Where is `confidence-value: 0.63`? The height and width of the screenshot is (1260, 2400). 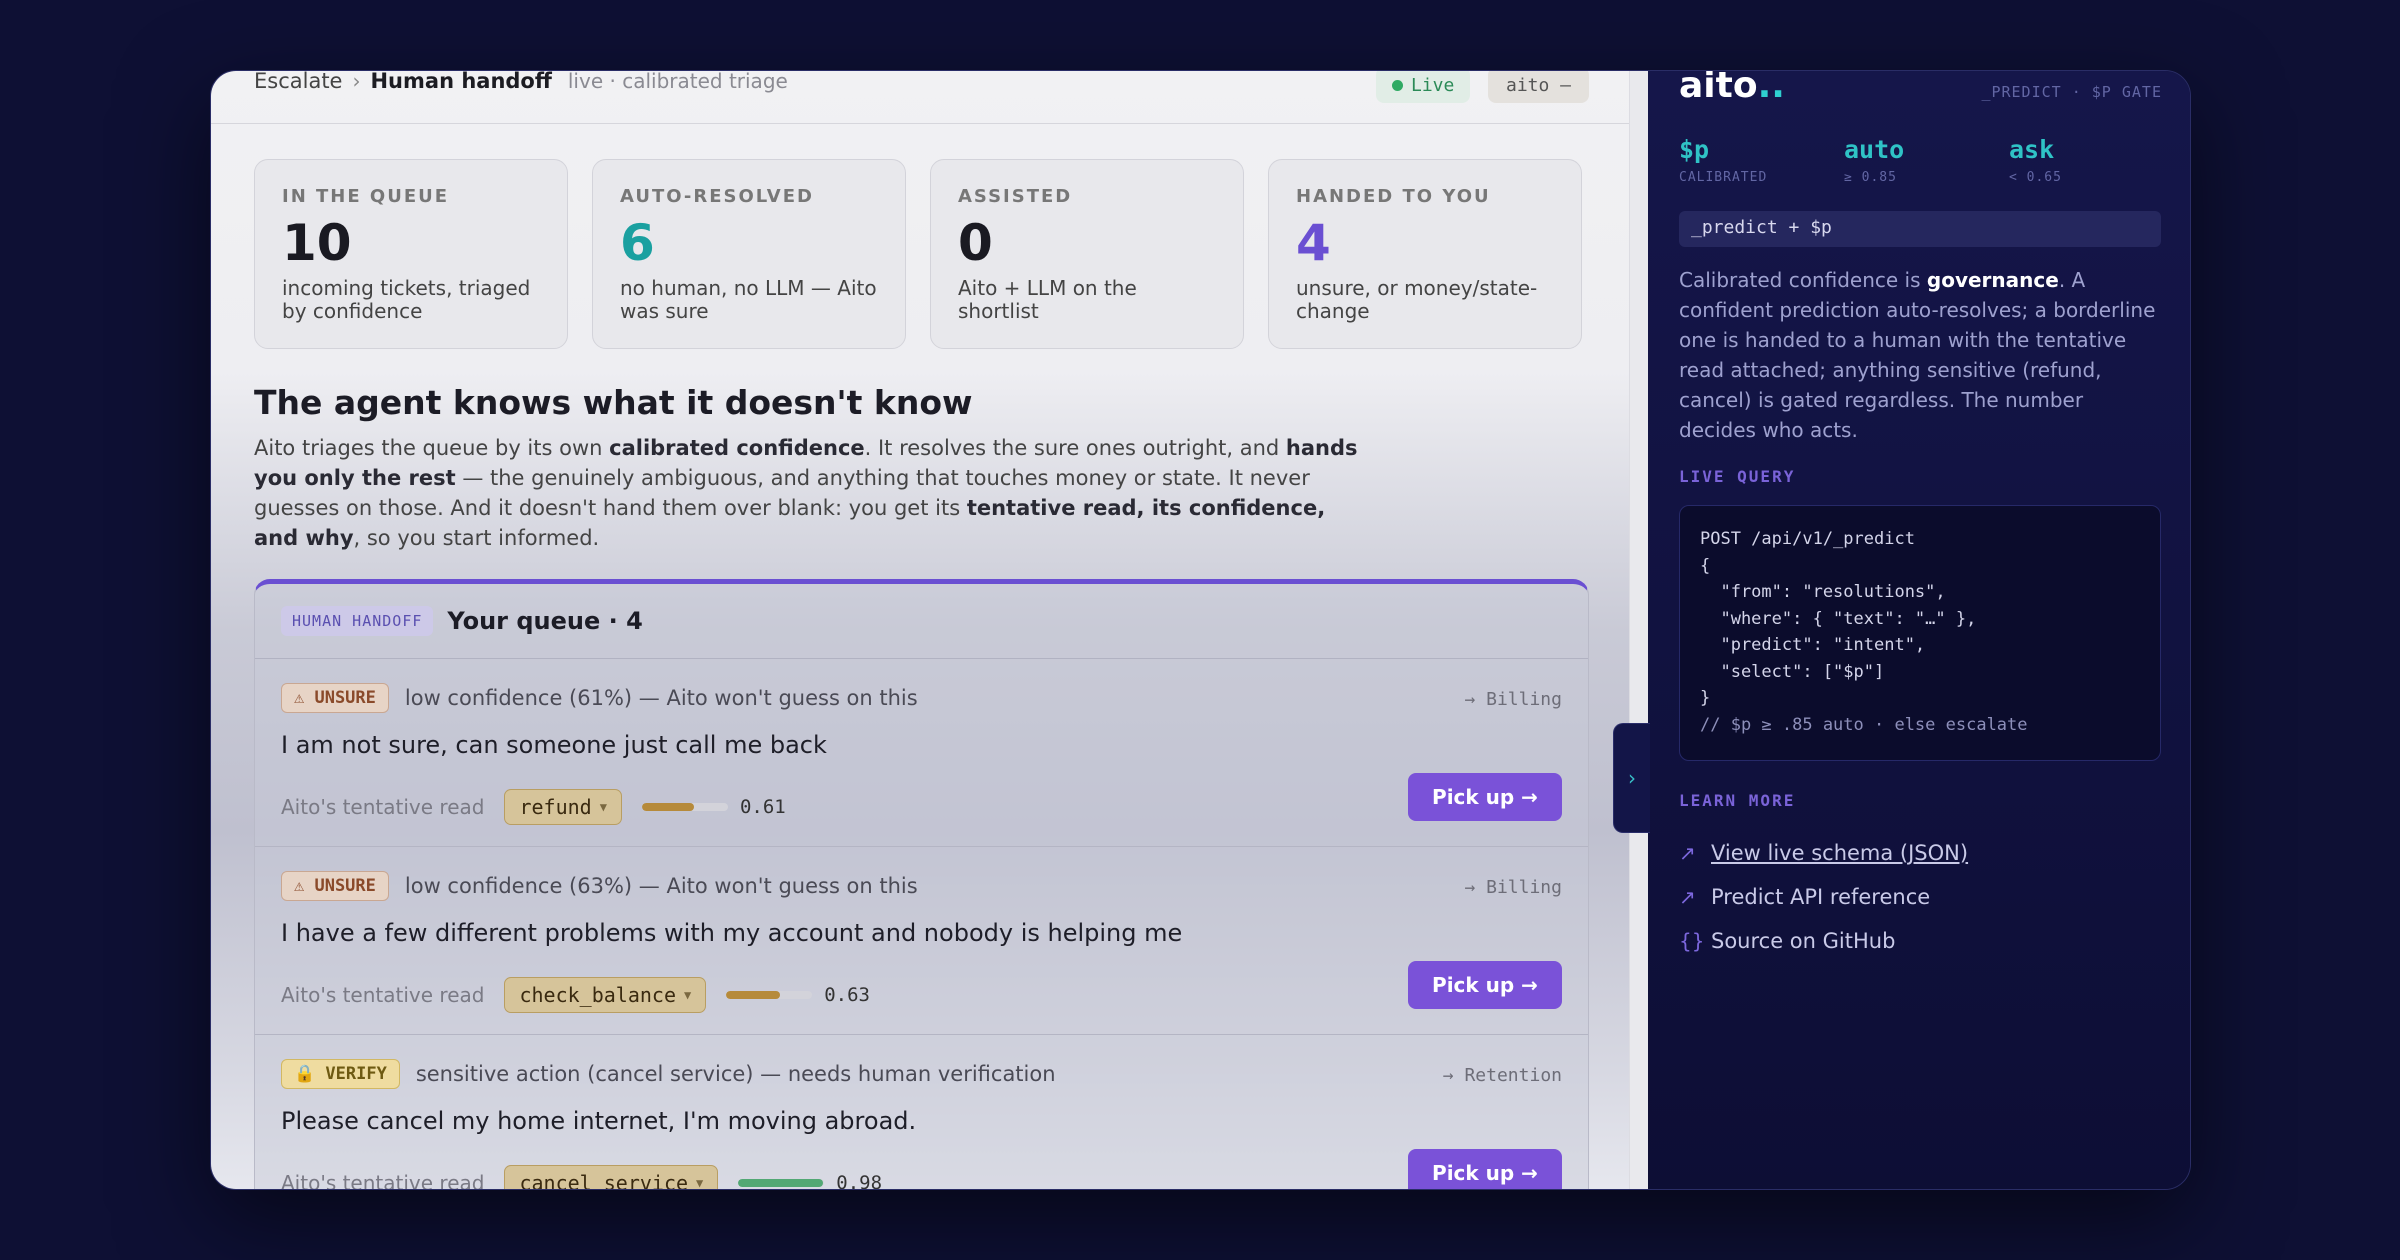
confidence-value: 0.63 is located at coordinates (847, 995).